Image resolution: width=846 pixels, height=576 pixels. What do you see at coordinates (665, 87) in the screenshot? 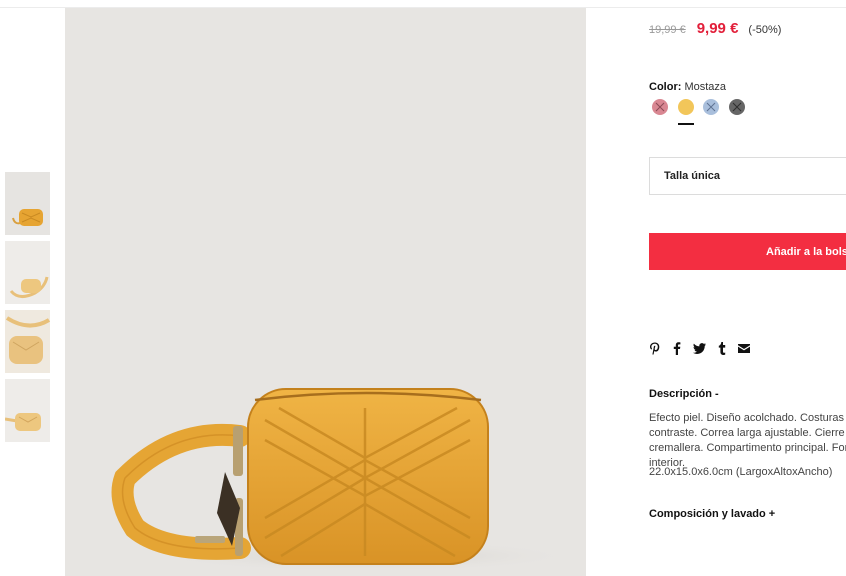
I see `color-label: Color:` at bounding box center [665, 87].